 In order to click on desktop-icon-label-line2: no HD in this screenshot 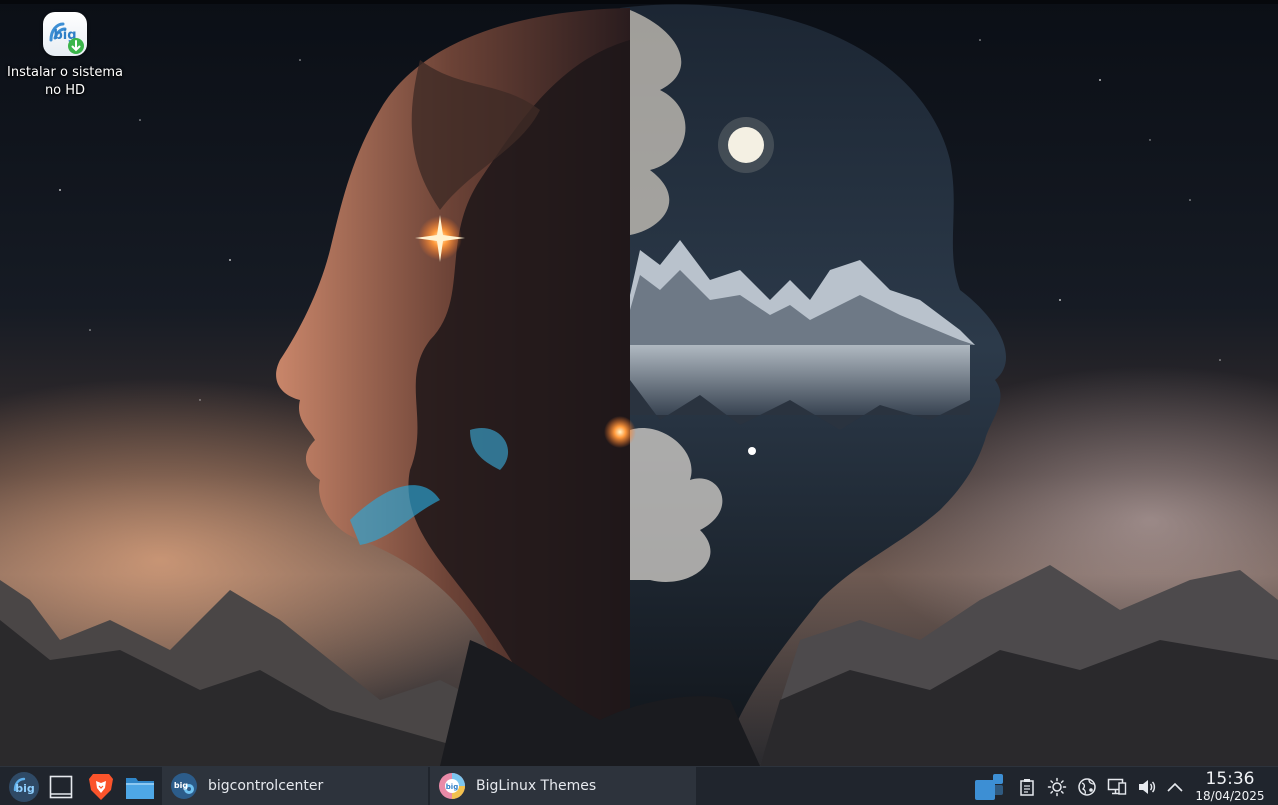, I will do `click(65, 90)`.